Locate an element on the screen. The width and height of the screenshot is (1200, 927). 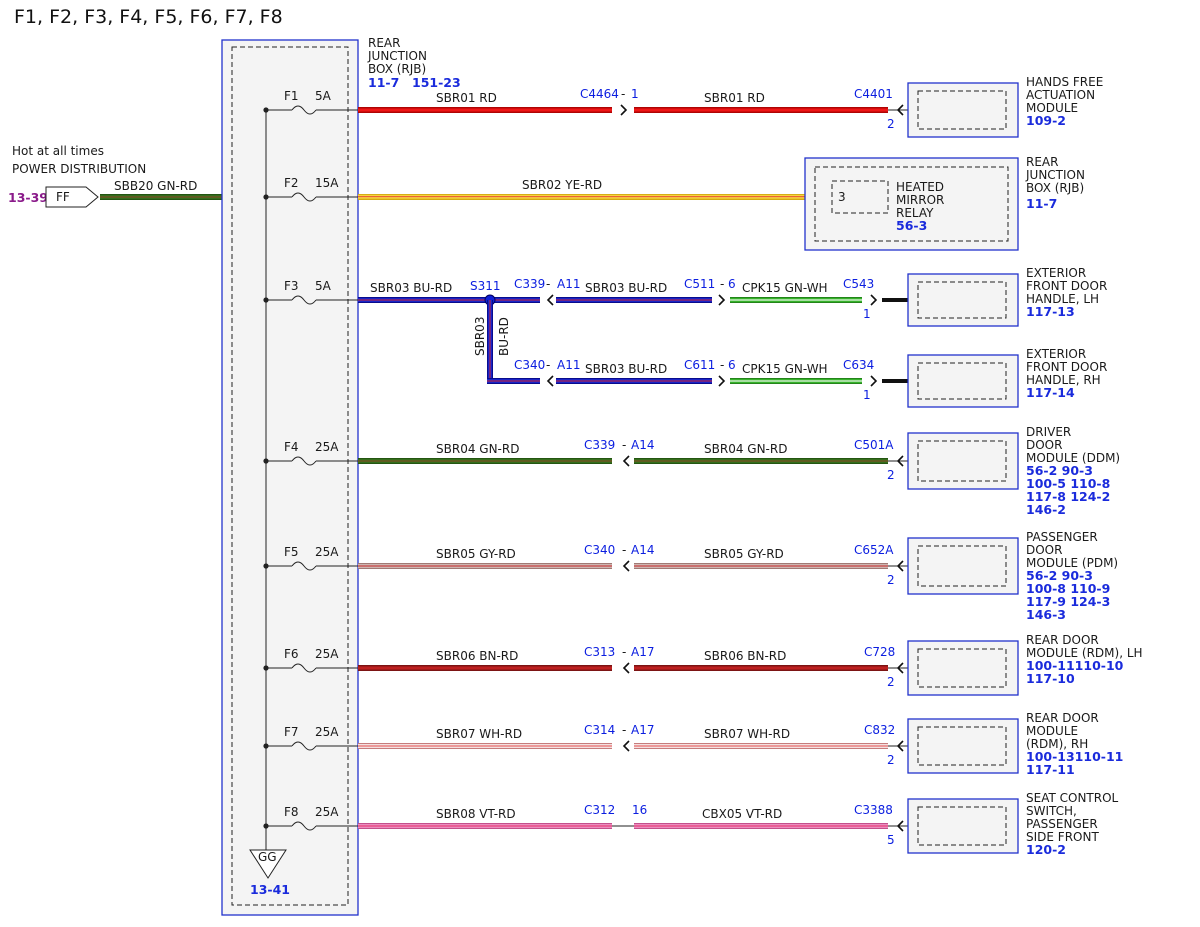
module-ref: 120-2 is located at coordinates (1046, 849).